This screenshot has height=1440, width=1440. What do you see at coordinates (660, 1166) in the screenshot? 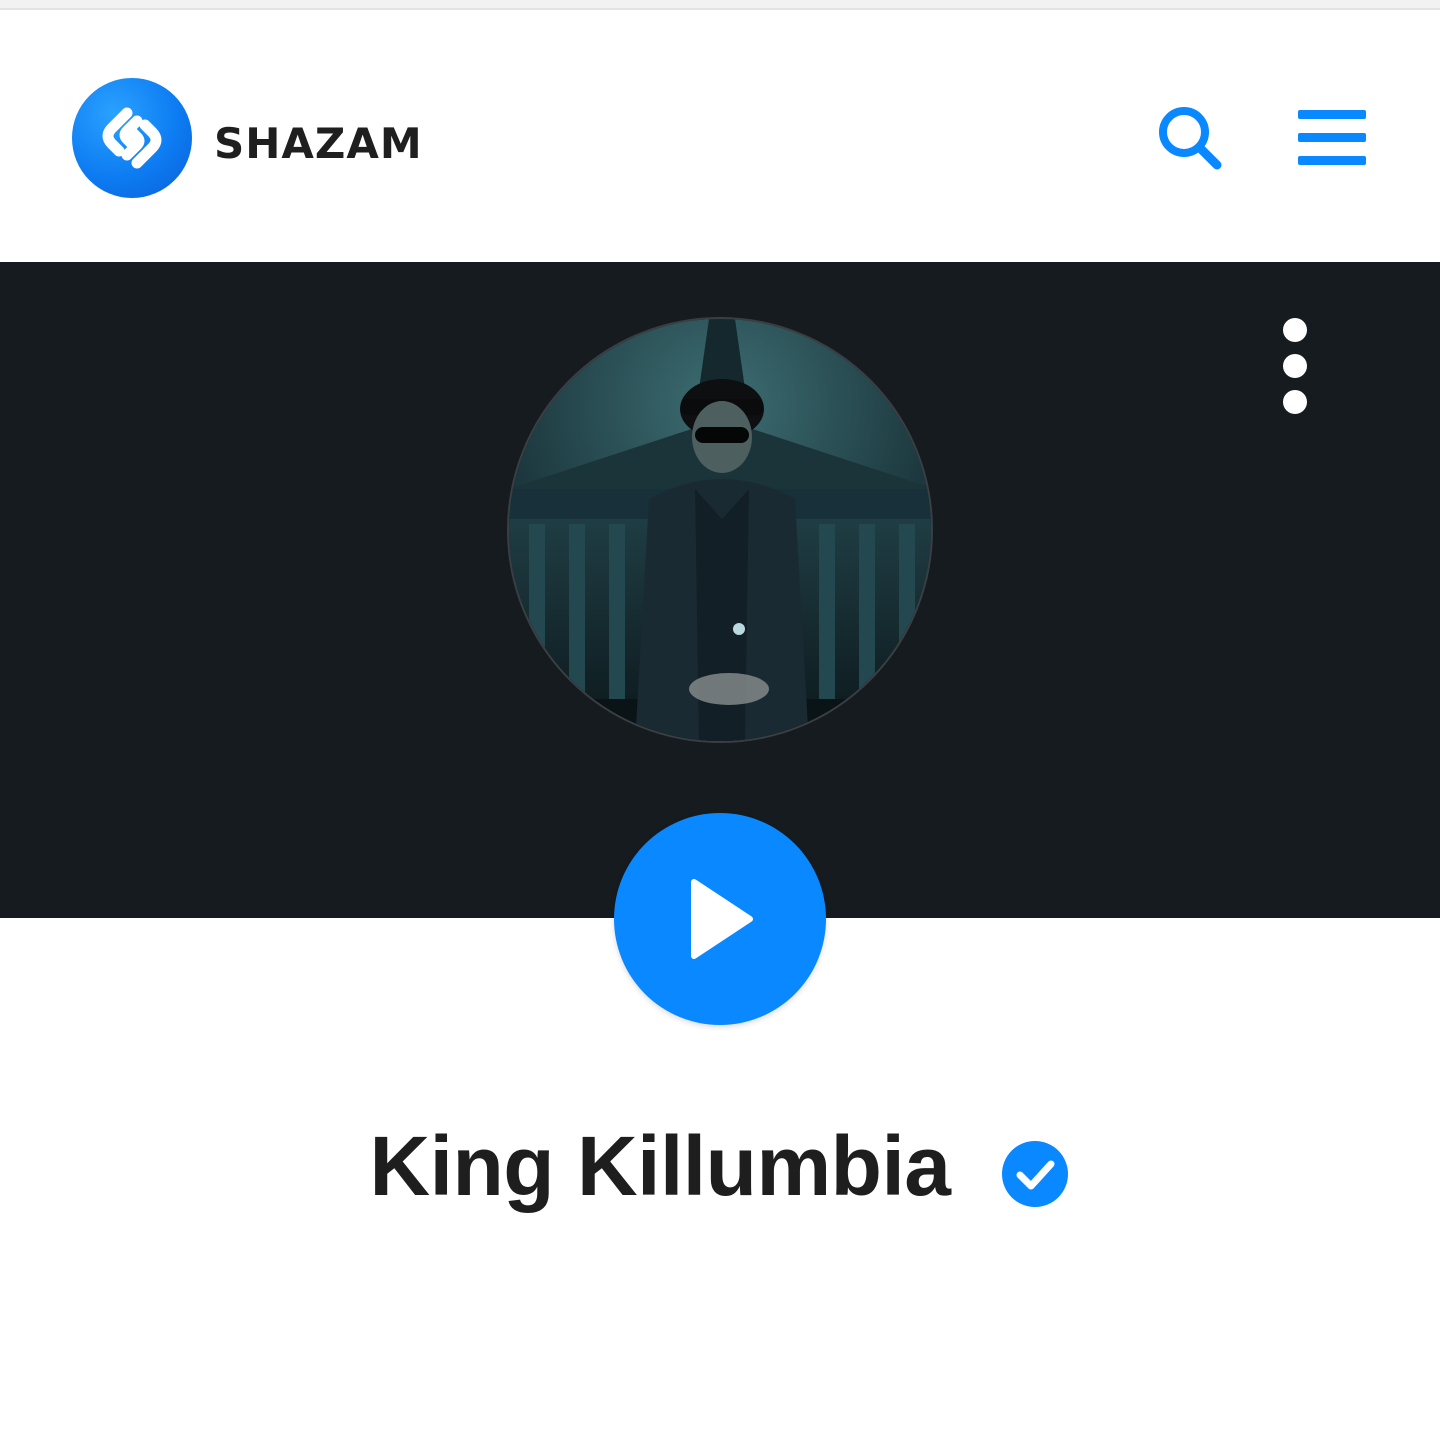
I see `artist-name: King Killumbia` at bounding box center [660, 1166].